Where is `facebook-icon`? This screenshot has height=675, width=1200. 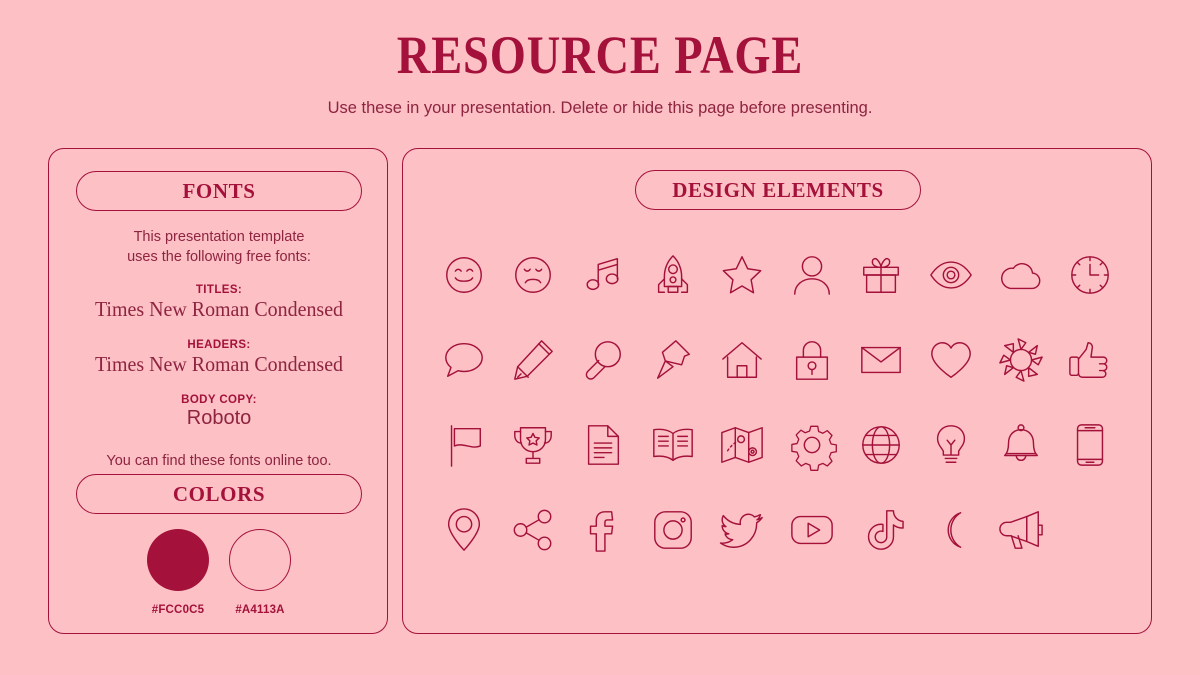
facebook-icon is located at coordinates (603, 530).